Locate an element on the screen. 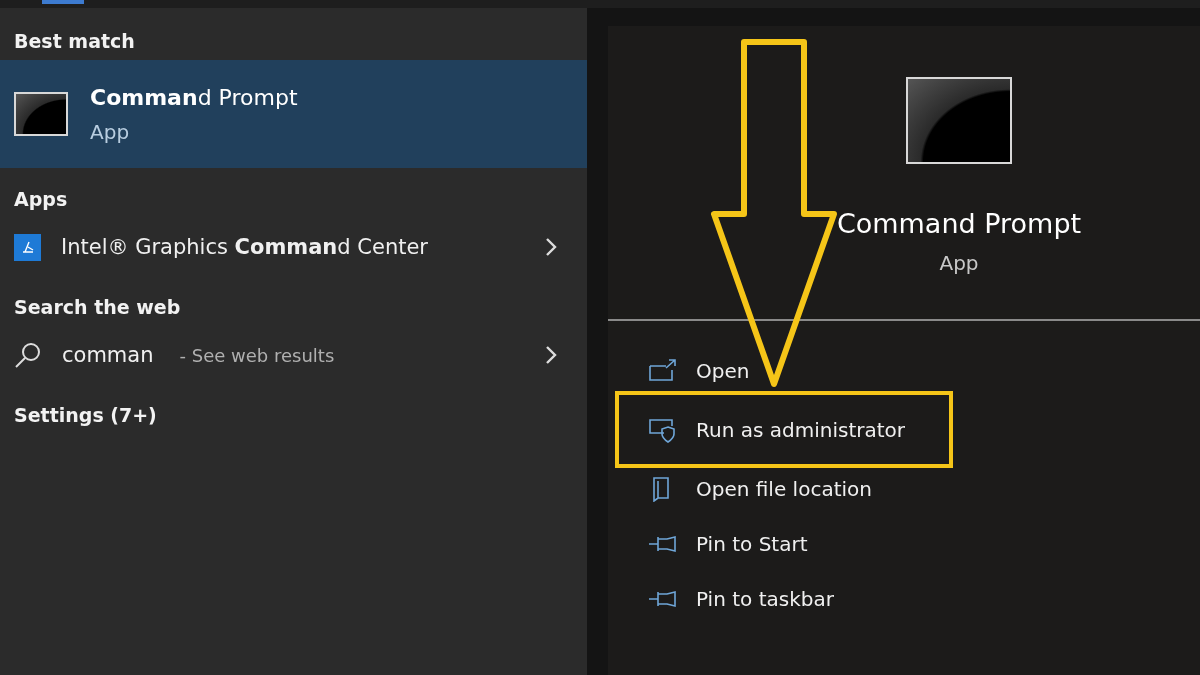 The height and width of the screenshot is (675, 1200). shield-icon is located at coordinates (663, 429).